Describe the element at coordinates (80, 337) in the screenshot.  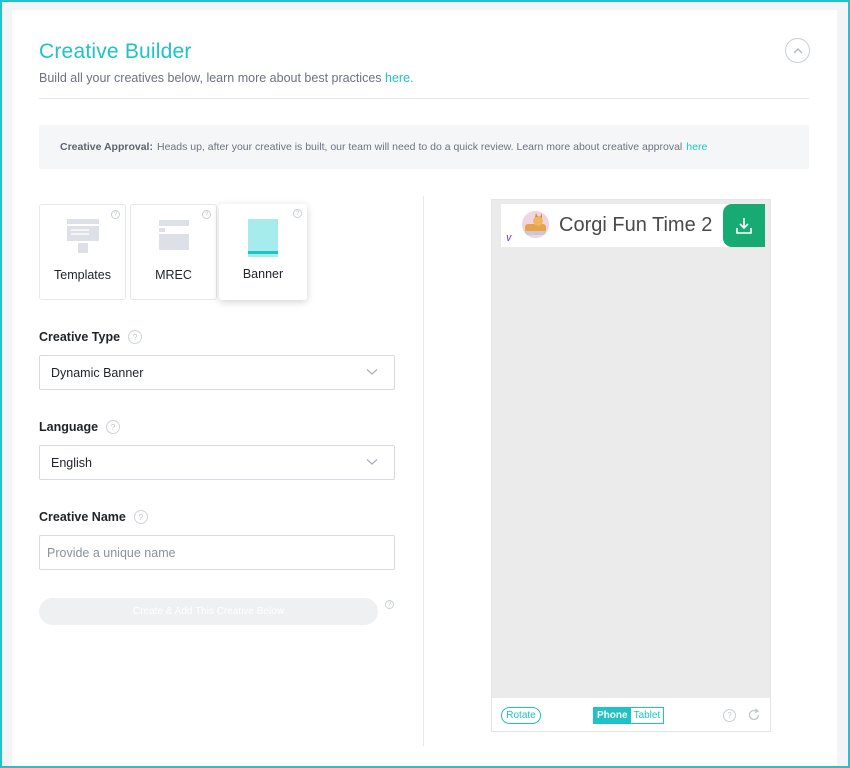
I see `creative-type-label-text: Creative Type` at that location.